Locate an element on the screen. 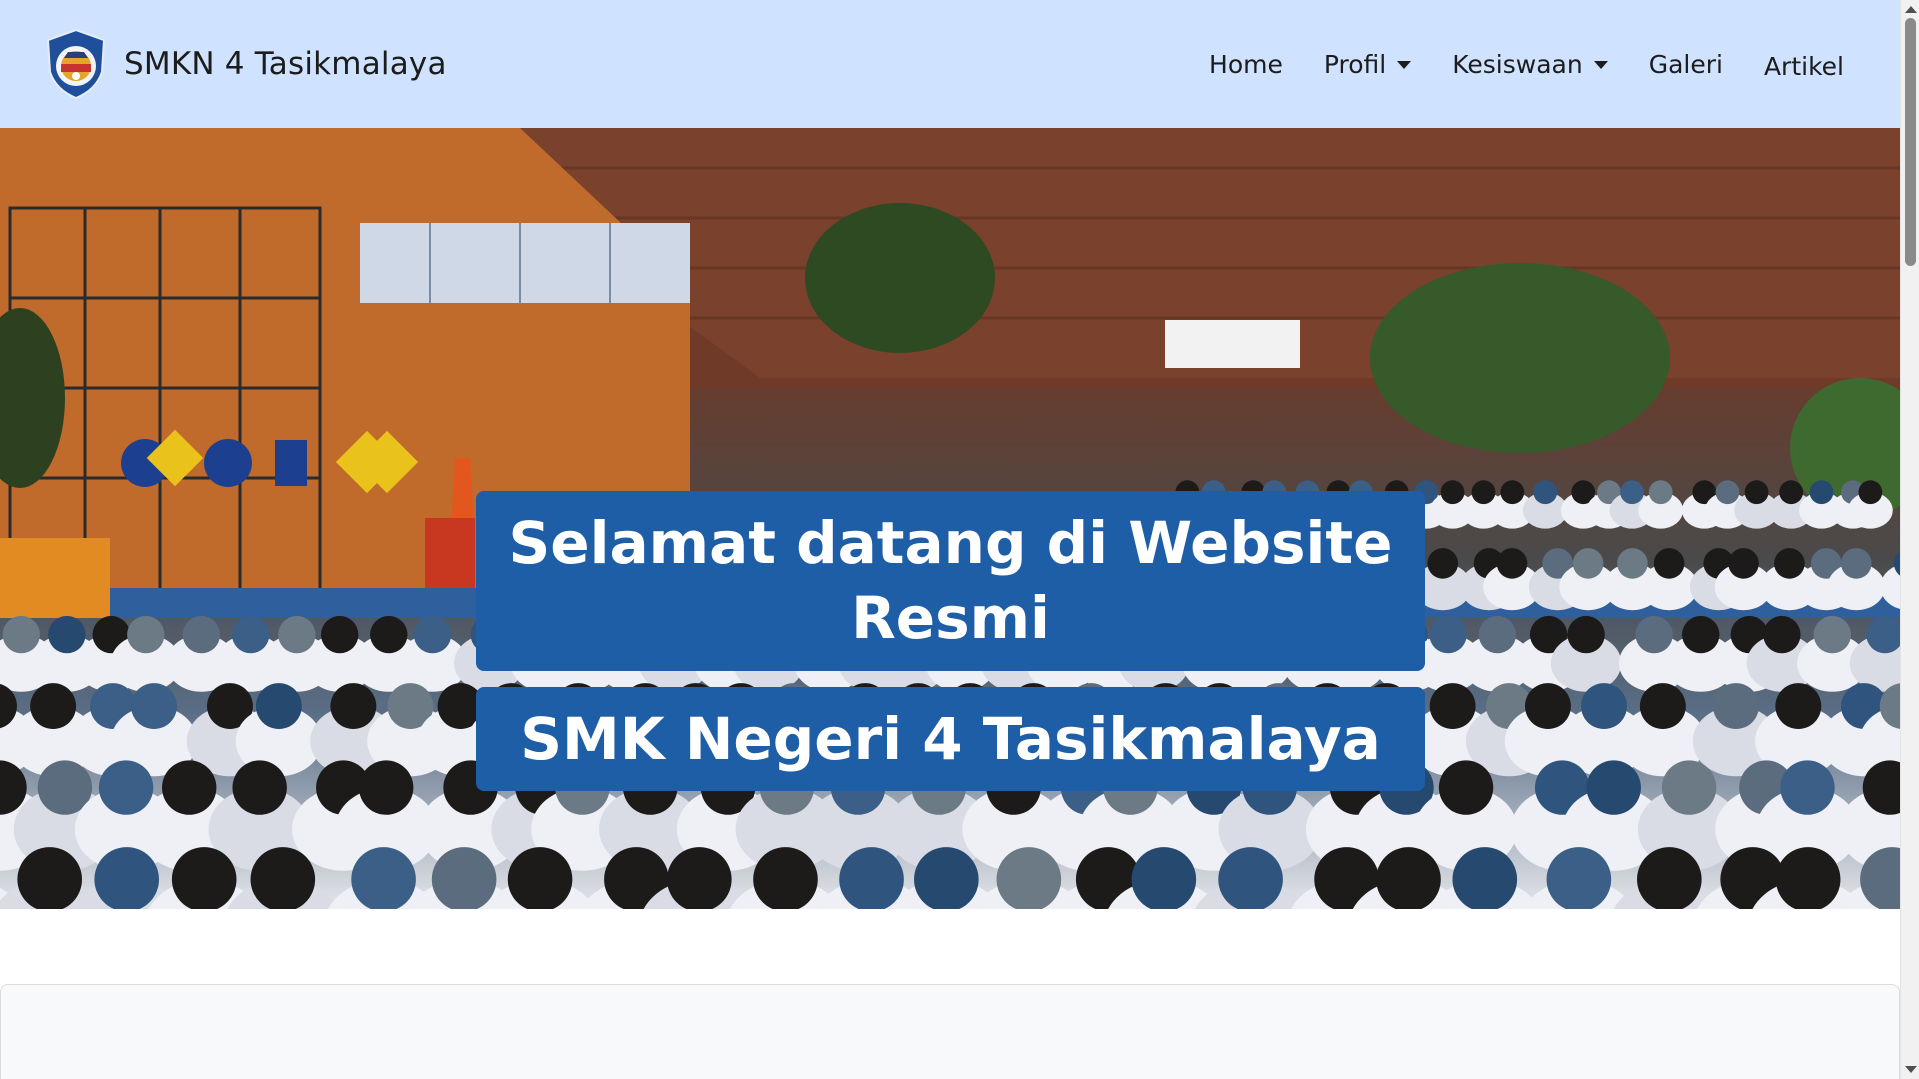 This screenshot has height=1079, width=1919. nav-kesiswaan-label: Kesiswaan is located at coordinates (1517, 64).